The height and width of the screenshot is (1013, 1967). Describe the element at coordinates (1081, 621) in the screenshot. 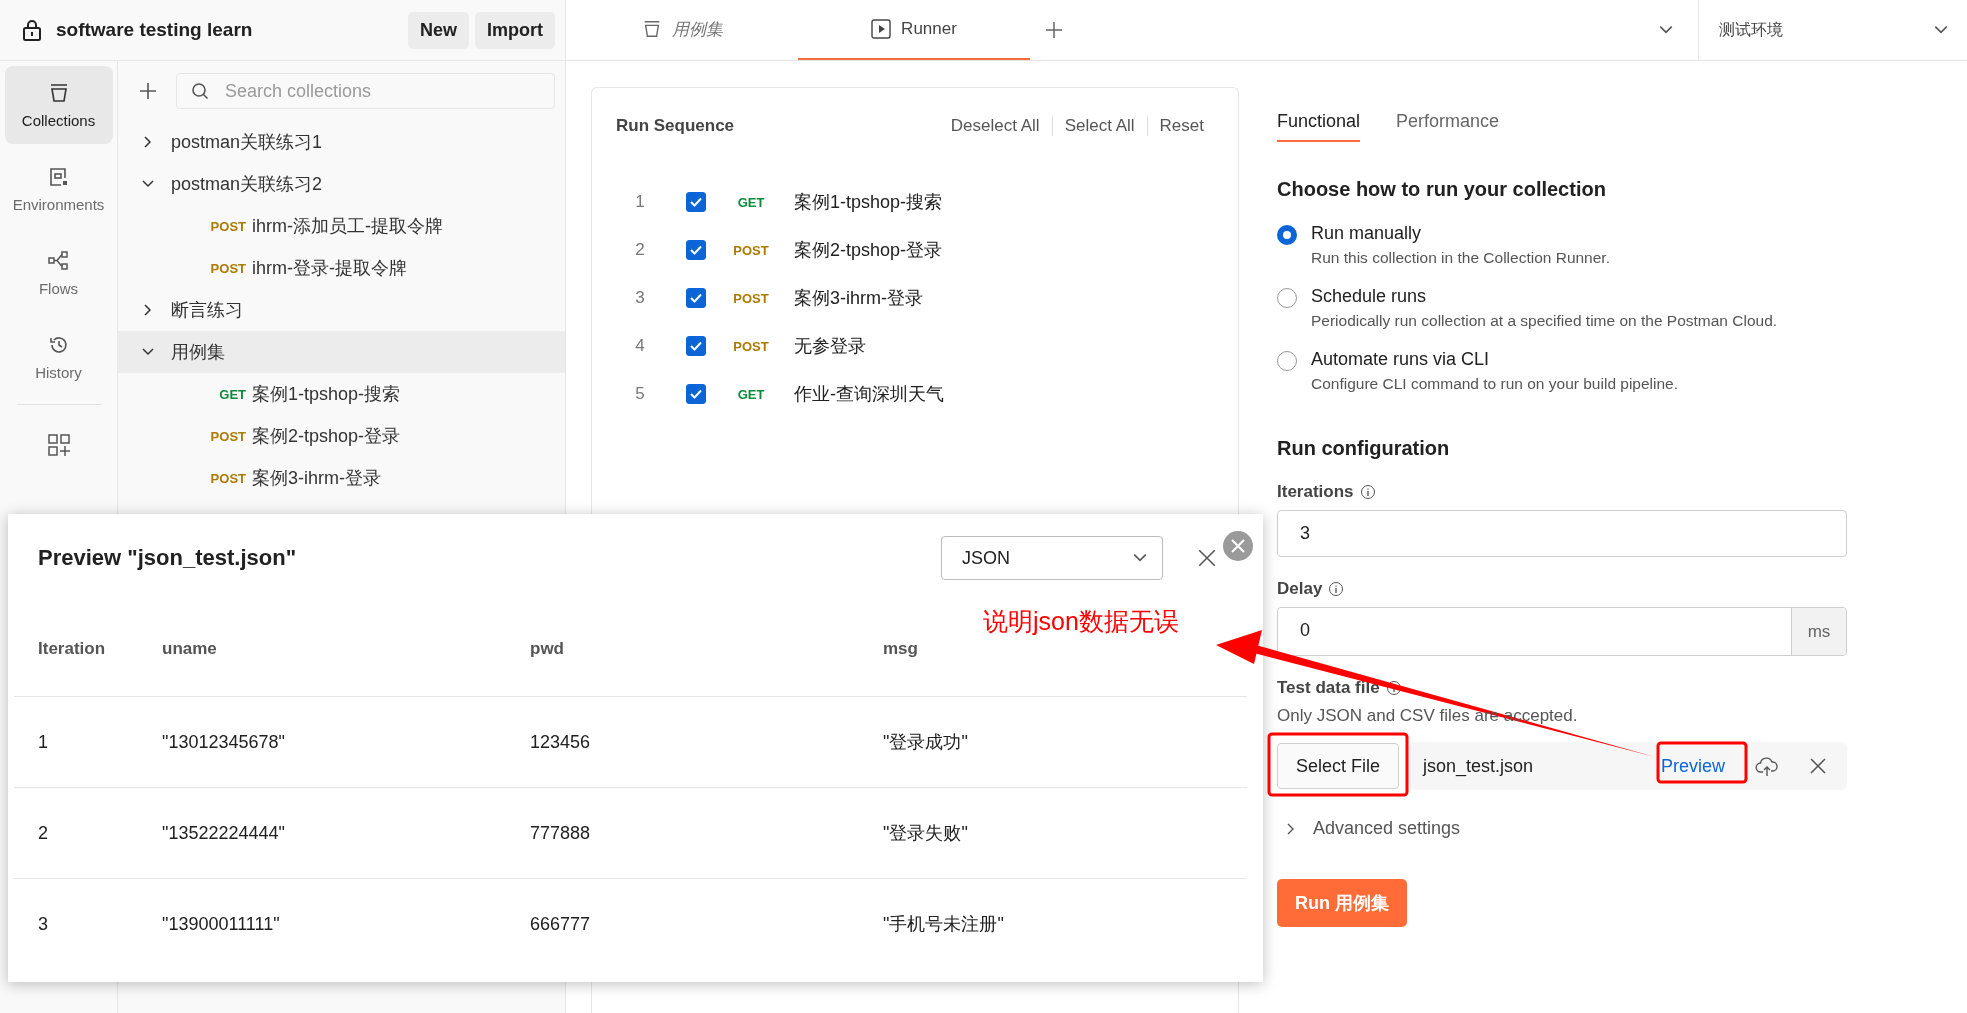

I see `annotation-text: 说明json数据无误` at that location.